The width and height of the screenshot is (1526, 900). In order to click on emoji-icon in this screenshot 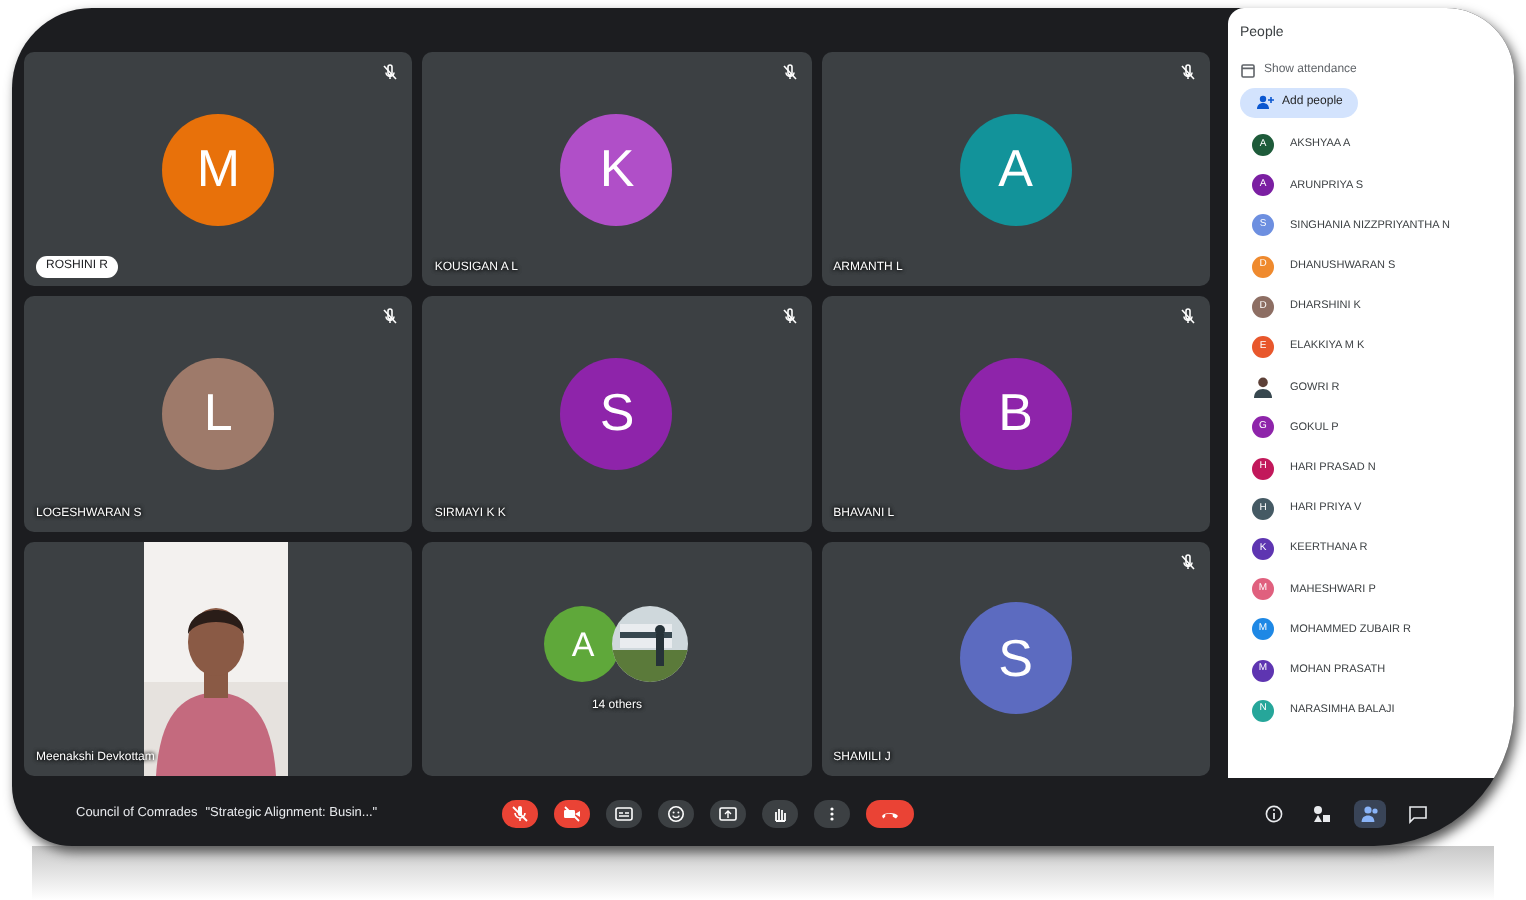, I will do `click(675, 814)`.